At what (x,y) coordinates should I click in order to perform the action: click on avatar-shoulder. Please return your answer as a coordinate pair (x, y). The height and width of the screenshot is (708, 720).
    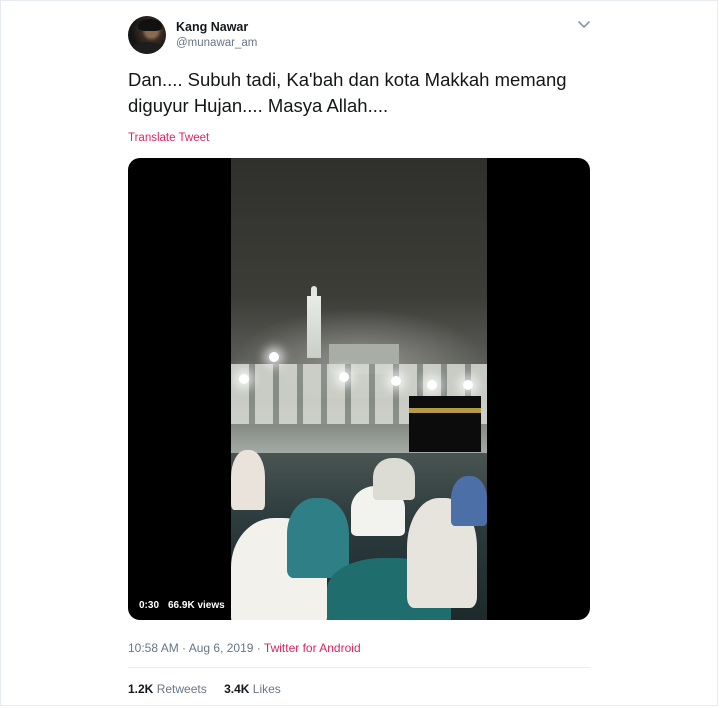
    Looking at the image, I should click on (147, 48).